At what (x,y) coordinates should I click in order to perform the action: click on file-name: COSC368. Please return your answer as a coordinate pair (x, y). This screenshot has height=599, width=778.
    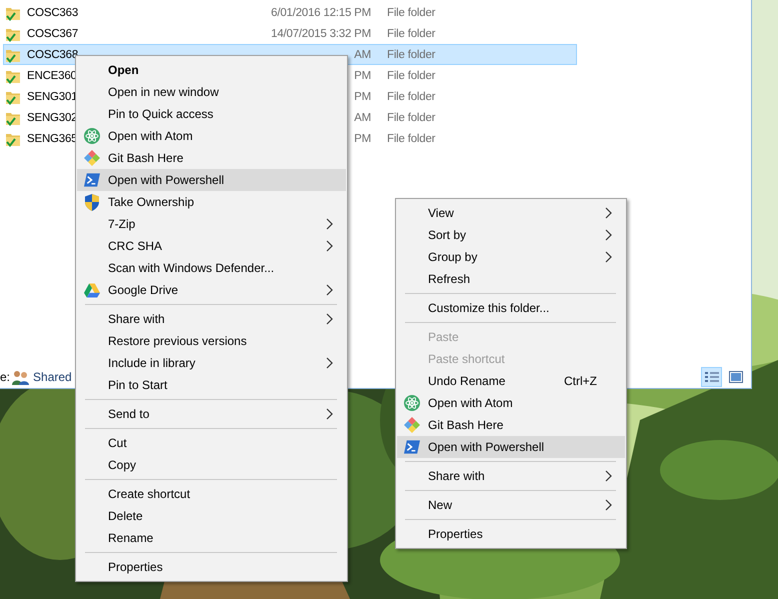
    Looking at the image, I should click on (52, 54).